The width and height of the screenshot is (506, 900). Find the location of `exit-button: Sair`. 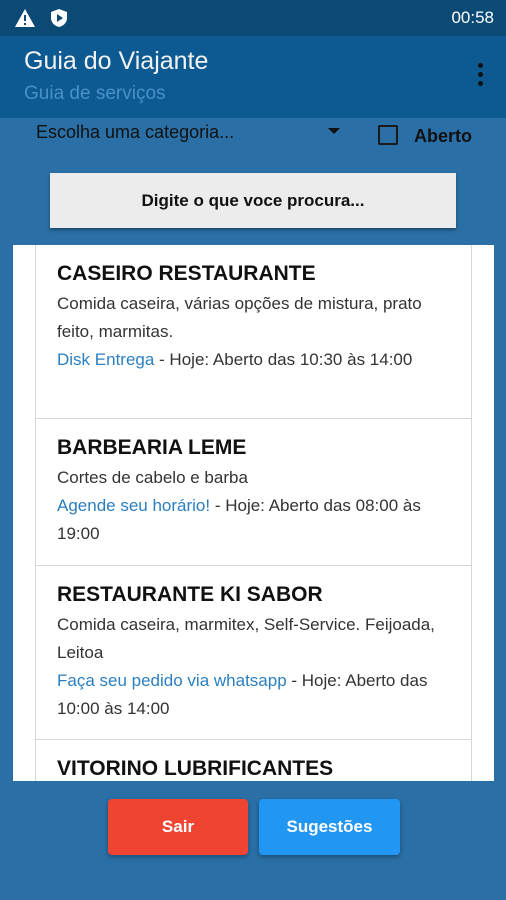

exit-button: Sair is located at coordinates (178, 827).